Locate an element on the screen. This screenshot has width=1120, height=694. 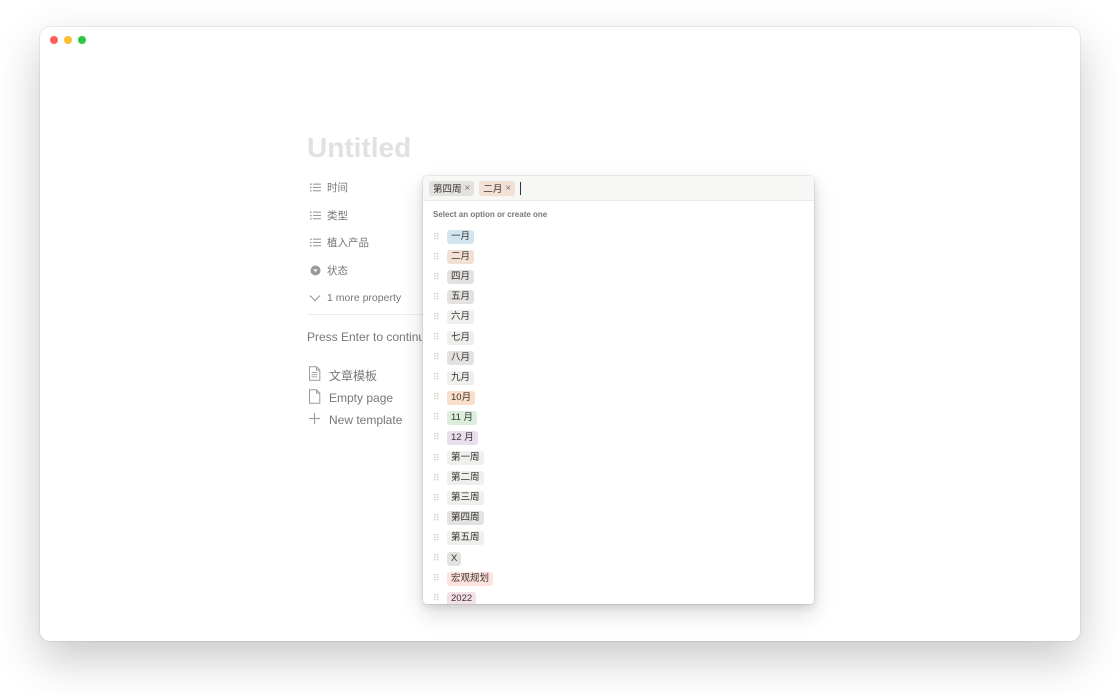
option-item: ⠿ 七月 is located at coordinates (618, 337).